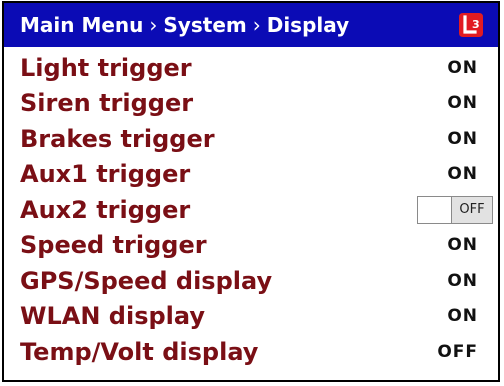 Image resolution: width=504 pixels, height=386 pixels. I want to click on row-wlan-display: WLAN display ON, so click(251, 317).